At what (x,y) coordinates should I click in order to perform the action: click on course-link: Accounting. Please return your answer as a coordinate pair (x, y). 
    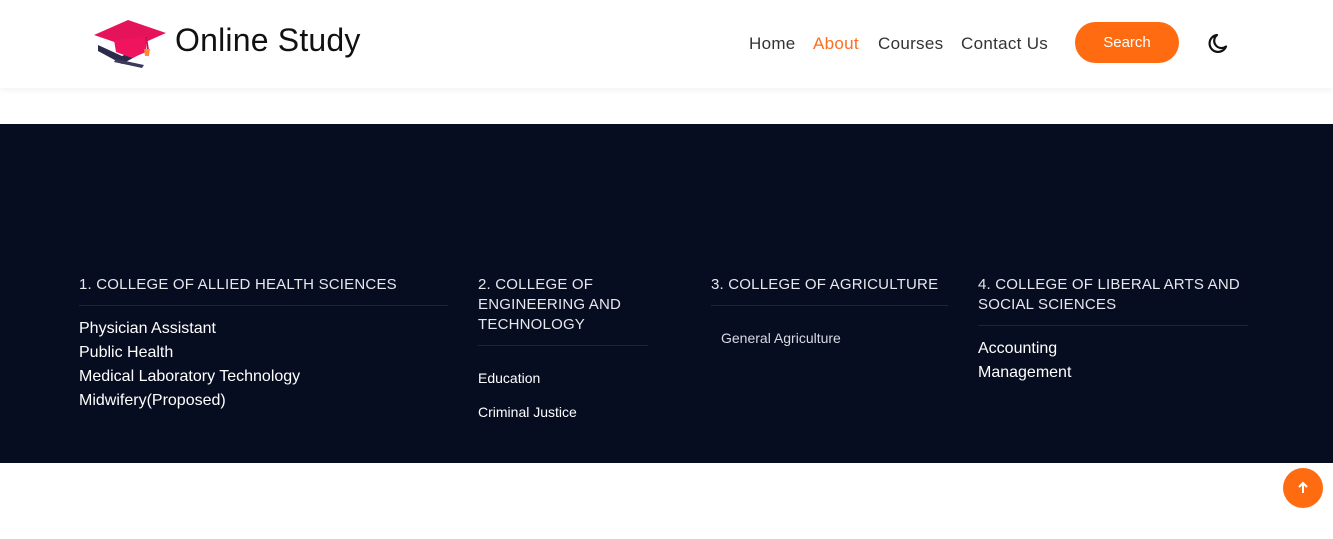
    Looking at the image, I should click on (1113, 349).